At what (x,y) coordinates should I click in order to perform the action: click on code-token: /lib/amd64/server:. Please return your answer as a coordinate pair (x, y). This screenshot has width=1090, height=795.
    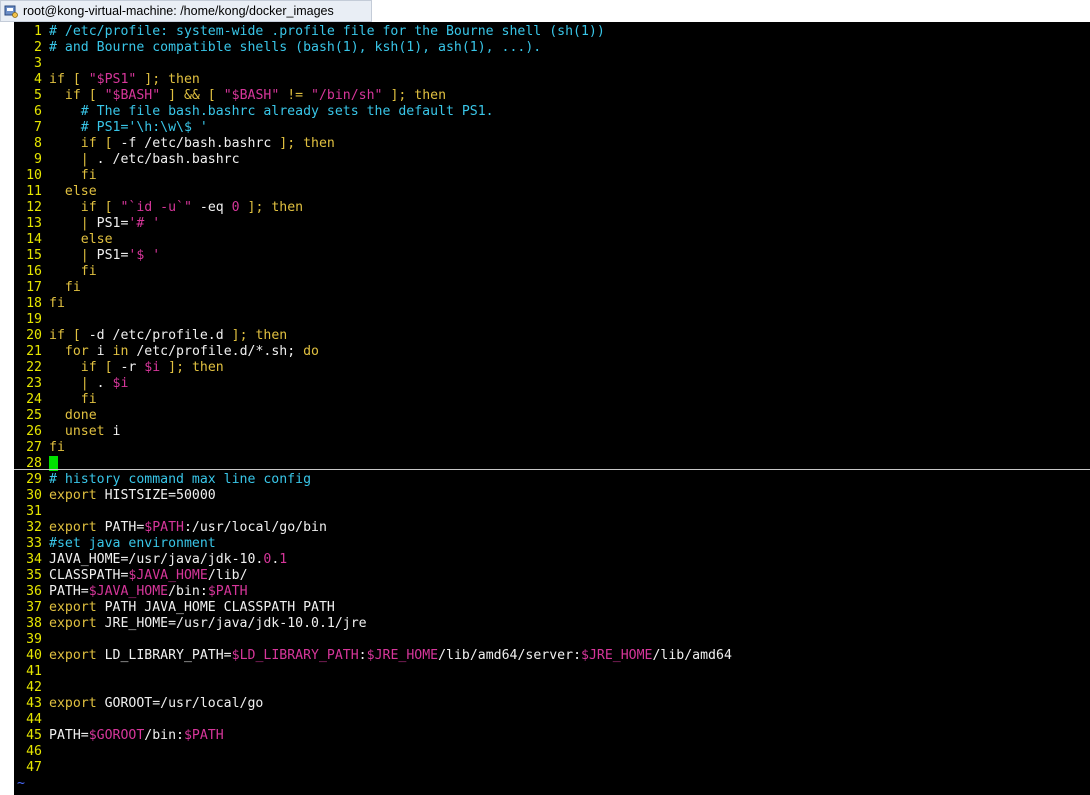
    Looking at the image, I should click on (510, 655).